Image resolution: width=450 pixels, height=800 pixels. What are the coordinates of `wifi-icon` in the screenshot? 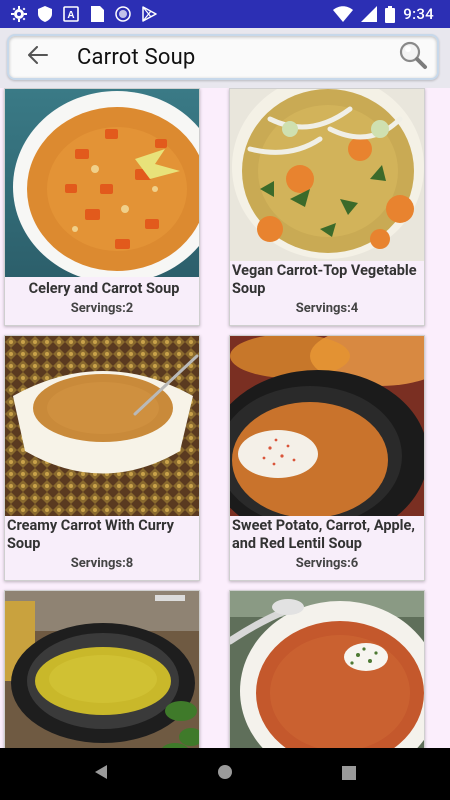 It's located at (343, 14).